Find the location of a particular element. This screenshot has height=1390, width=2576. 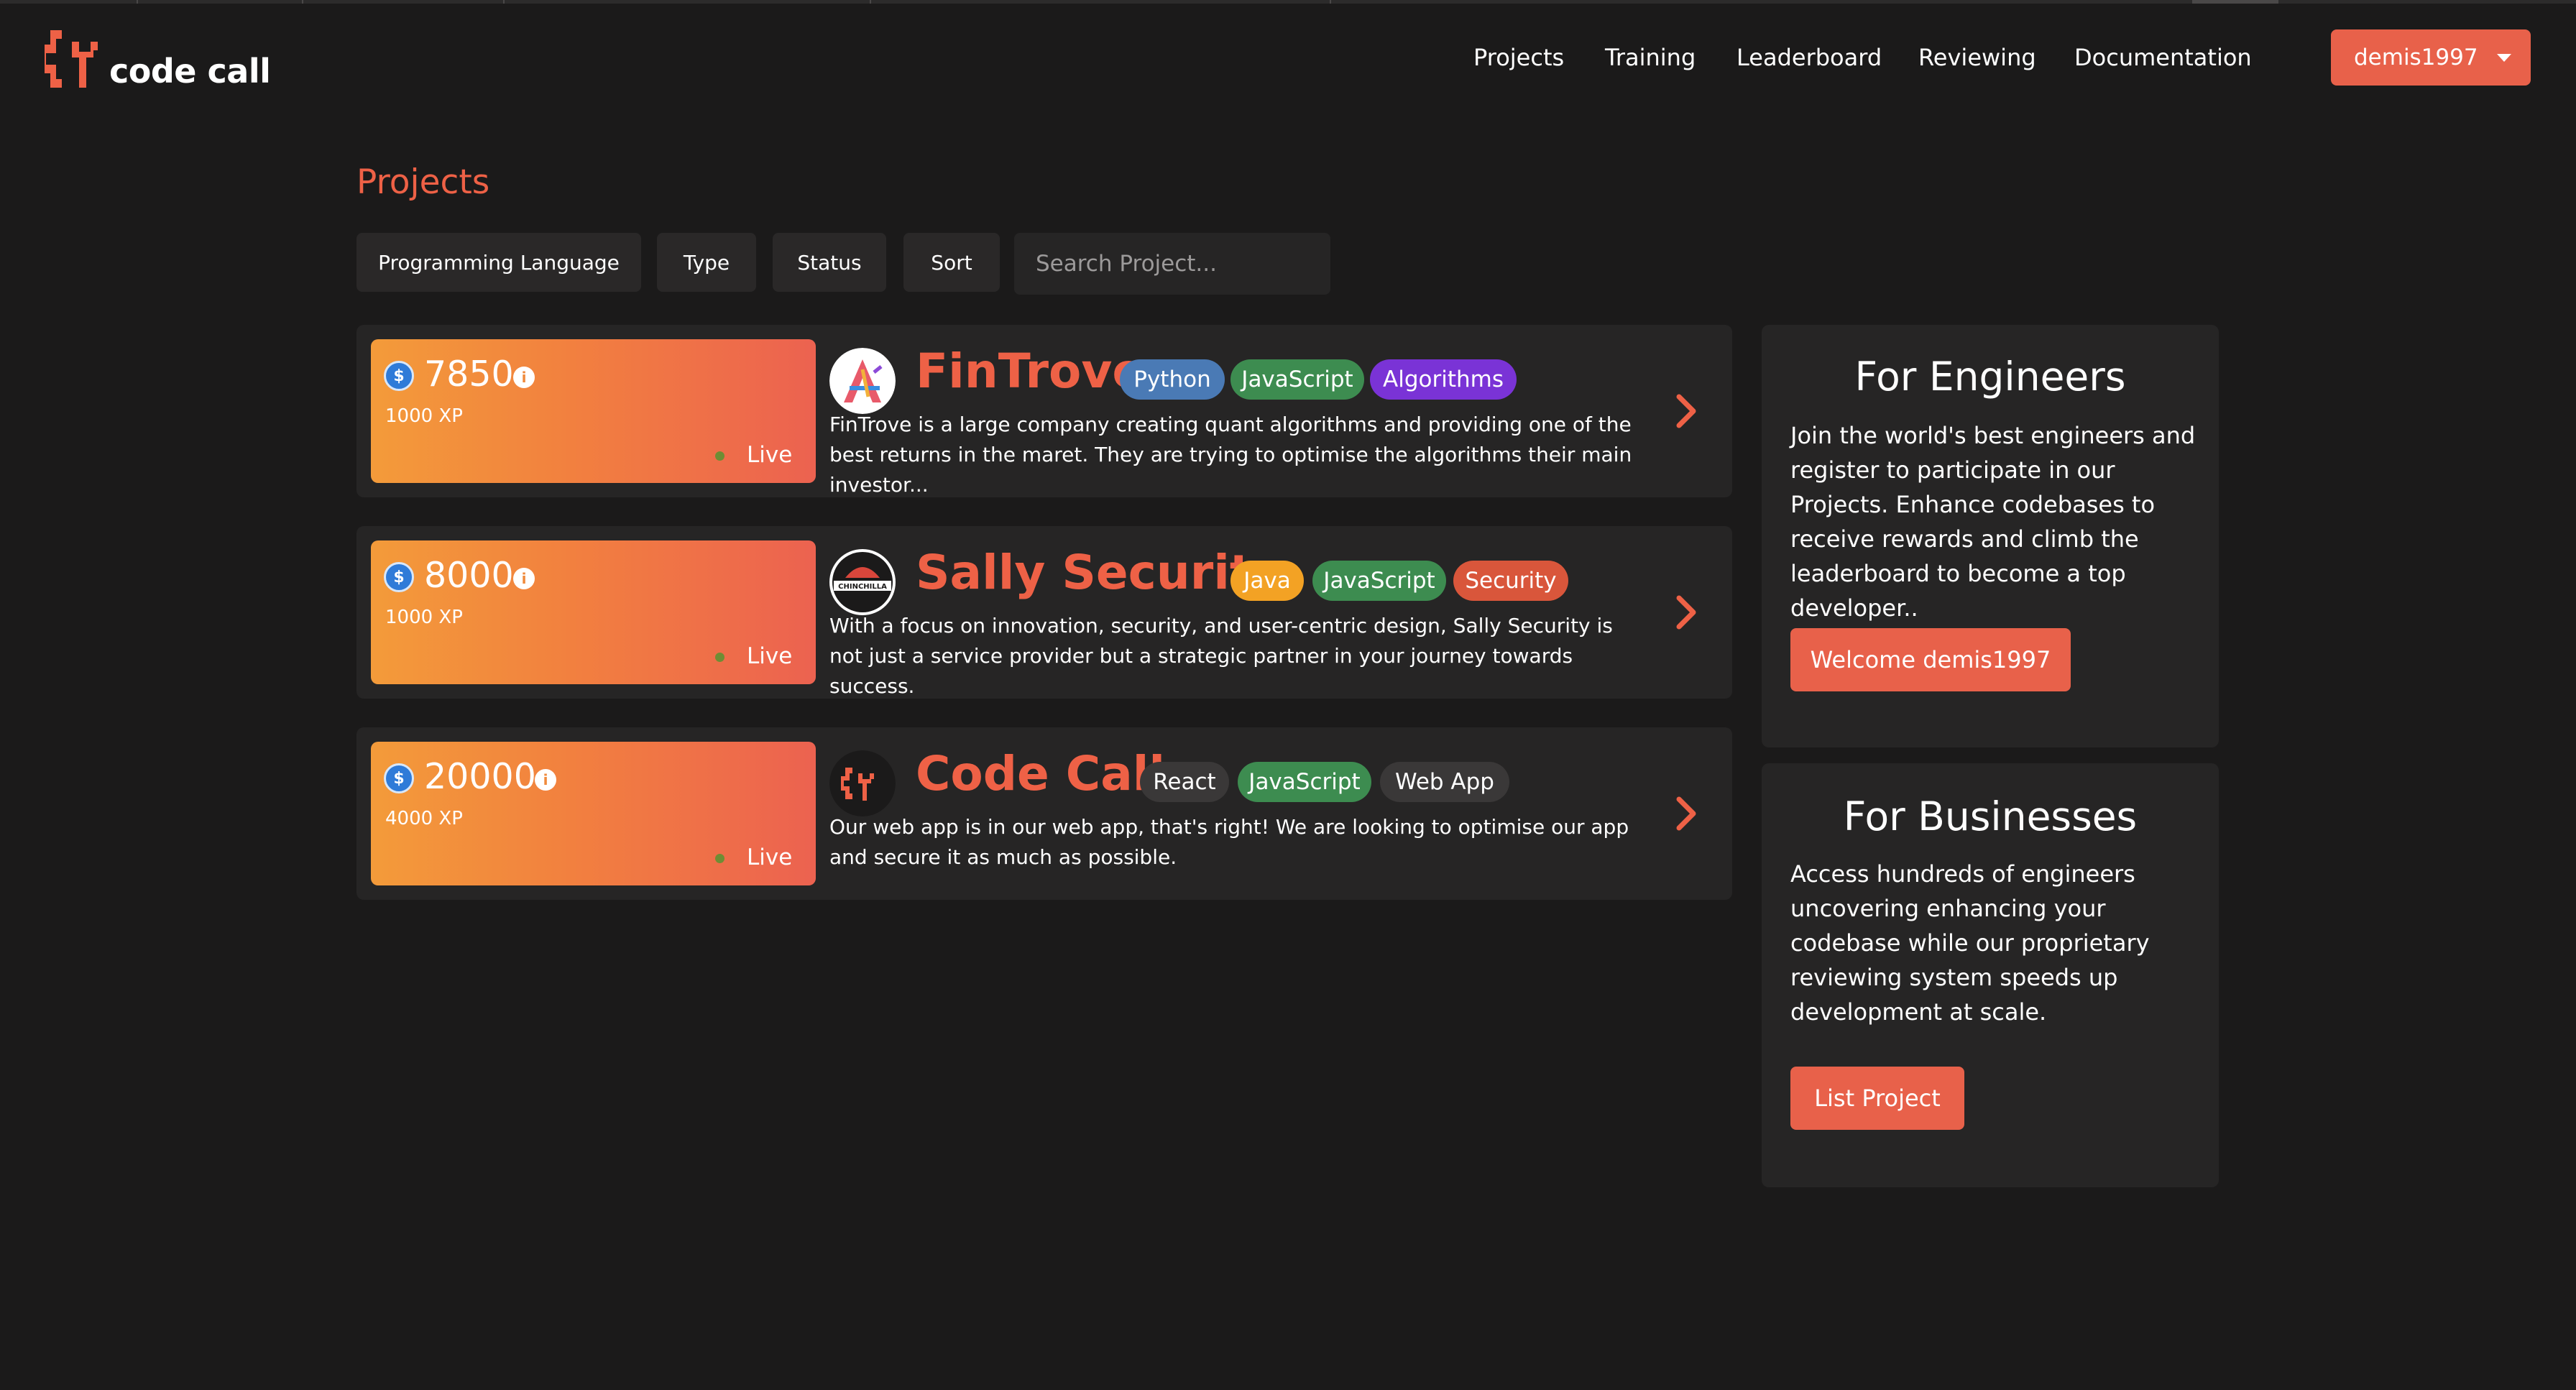

nav-documentation: Documentation is located at coordinates (2163, 57).